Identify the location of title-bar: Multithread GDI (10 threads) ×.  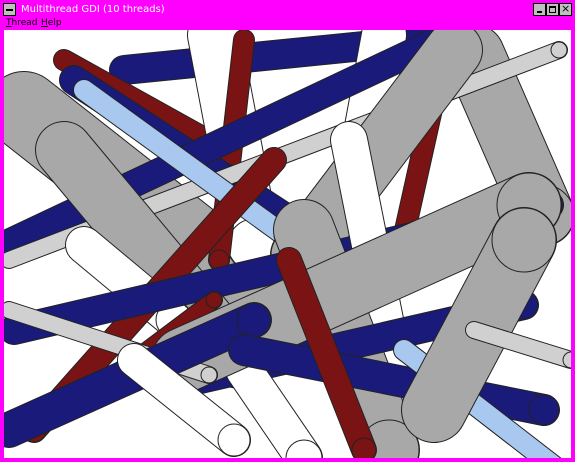
(287, 9).